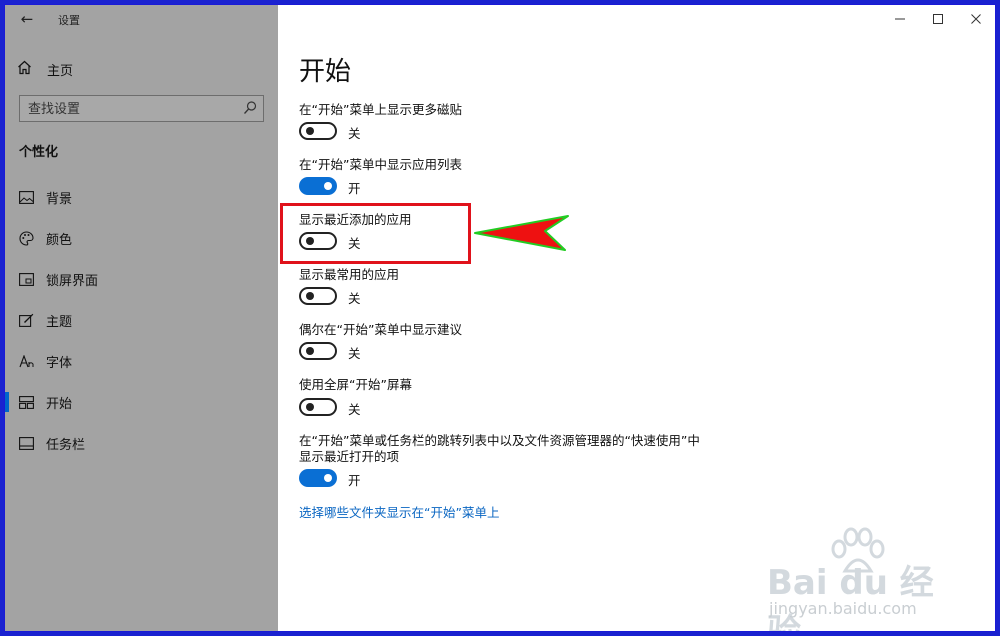  I want to click on sidebar-item-label: 颜色, so click(59, 240).